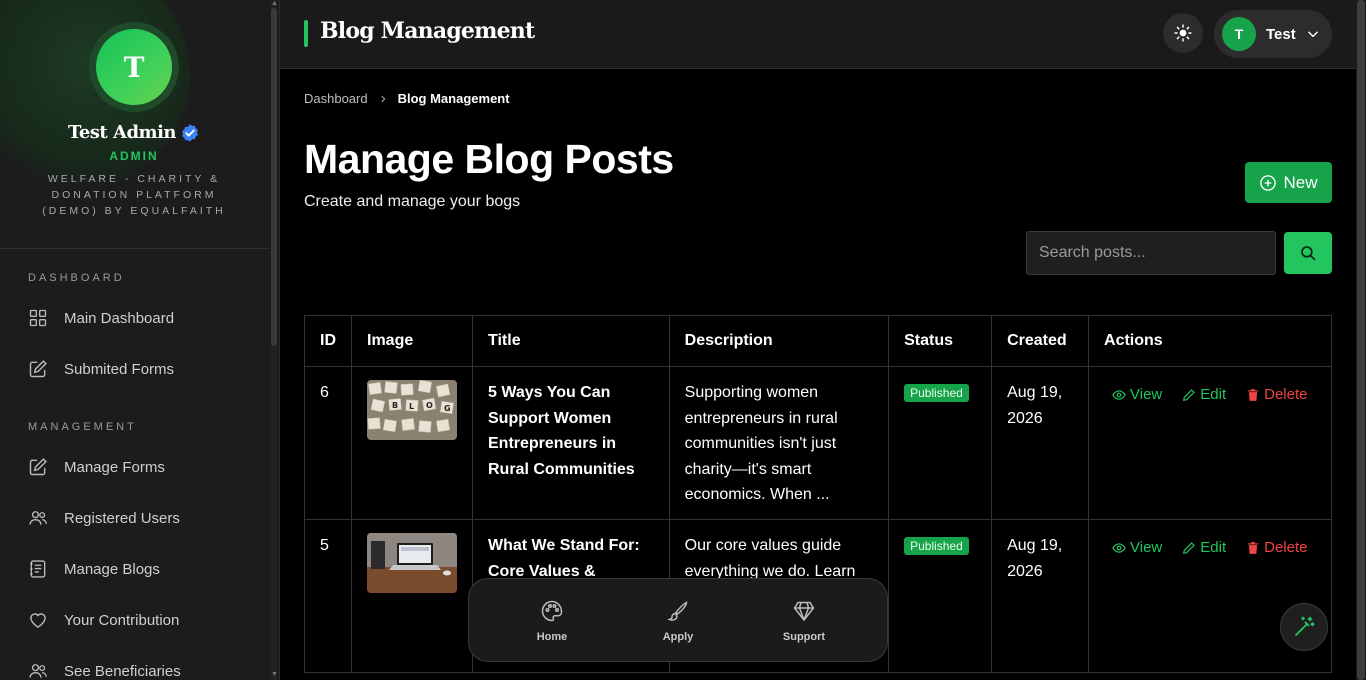 Image resolution: width=1366 pixels, height=680 pixels. What do you see at coordinates (412, 596) in the screenshot?
I see `cell-image` at bounding box center [412, 596].